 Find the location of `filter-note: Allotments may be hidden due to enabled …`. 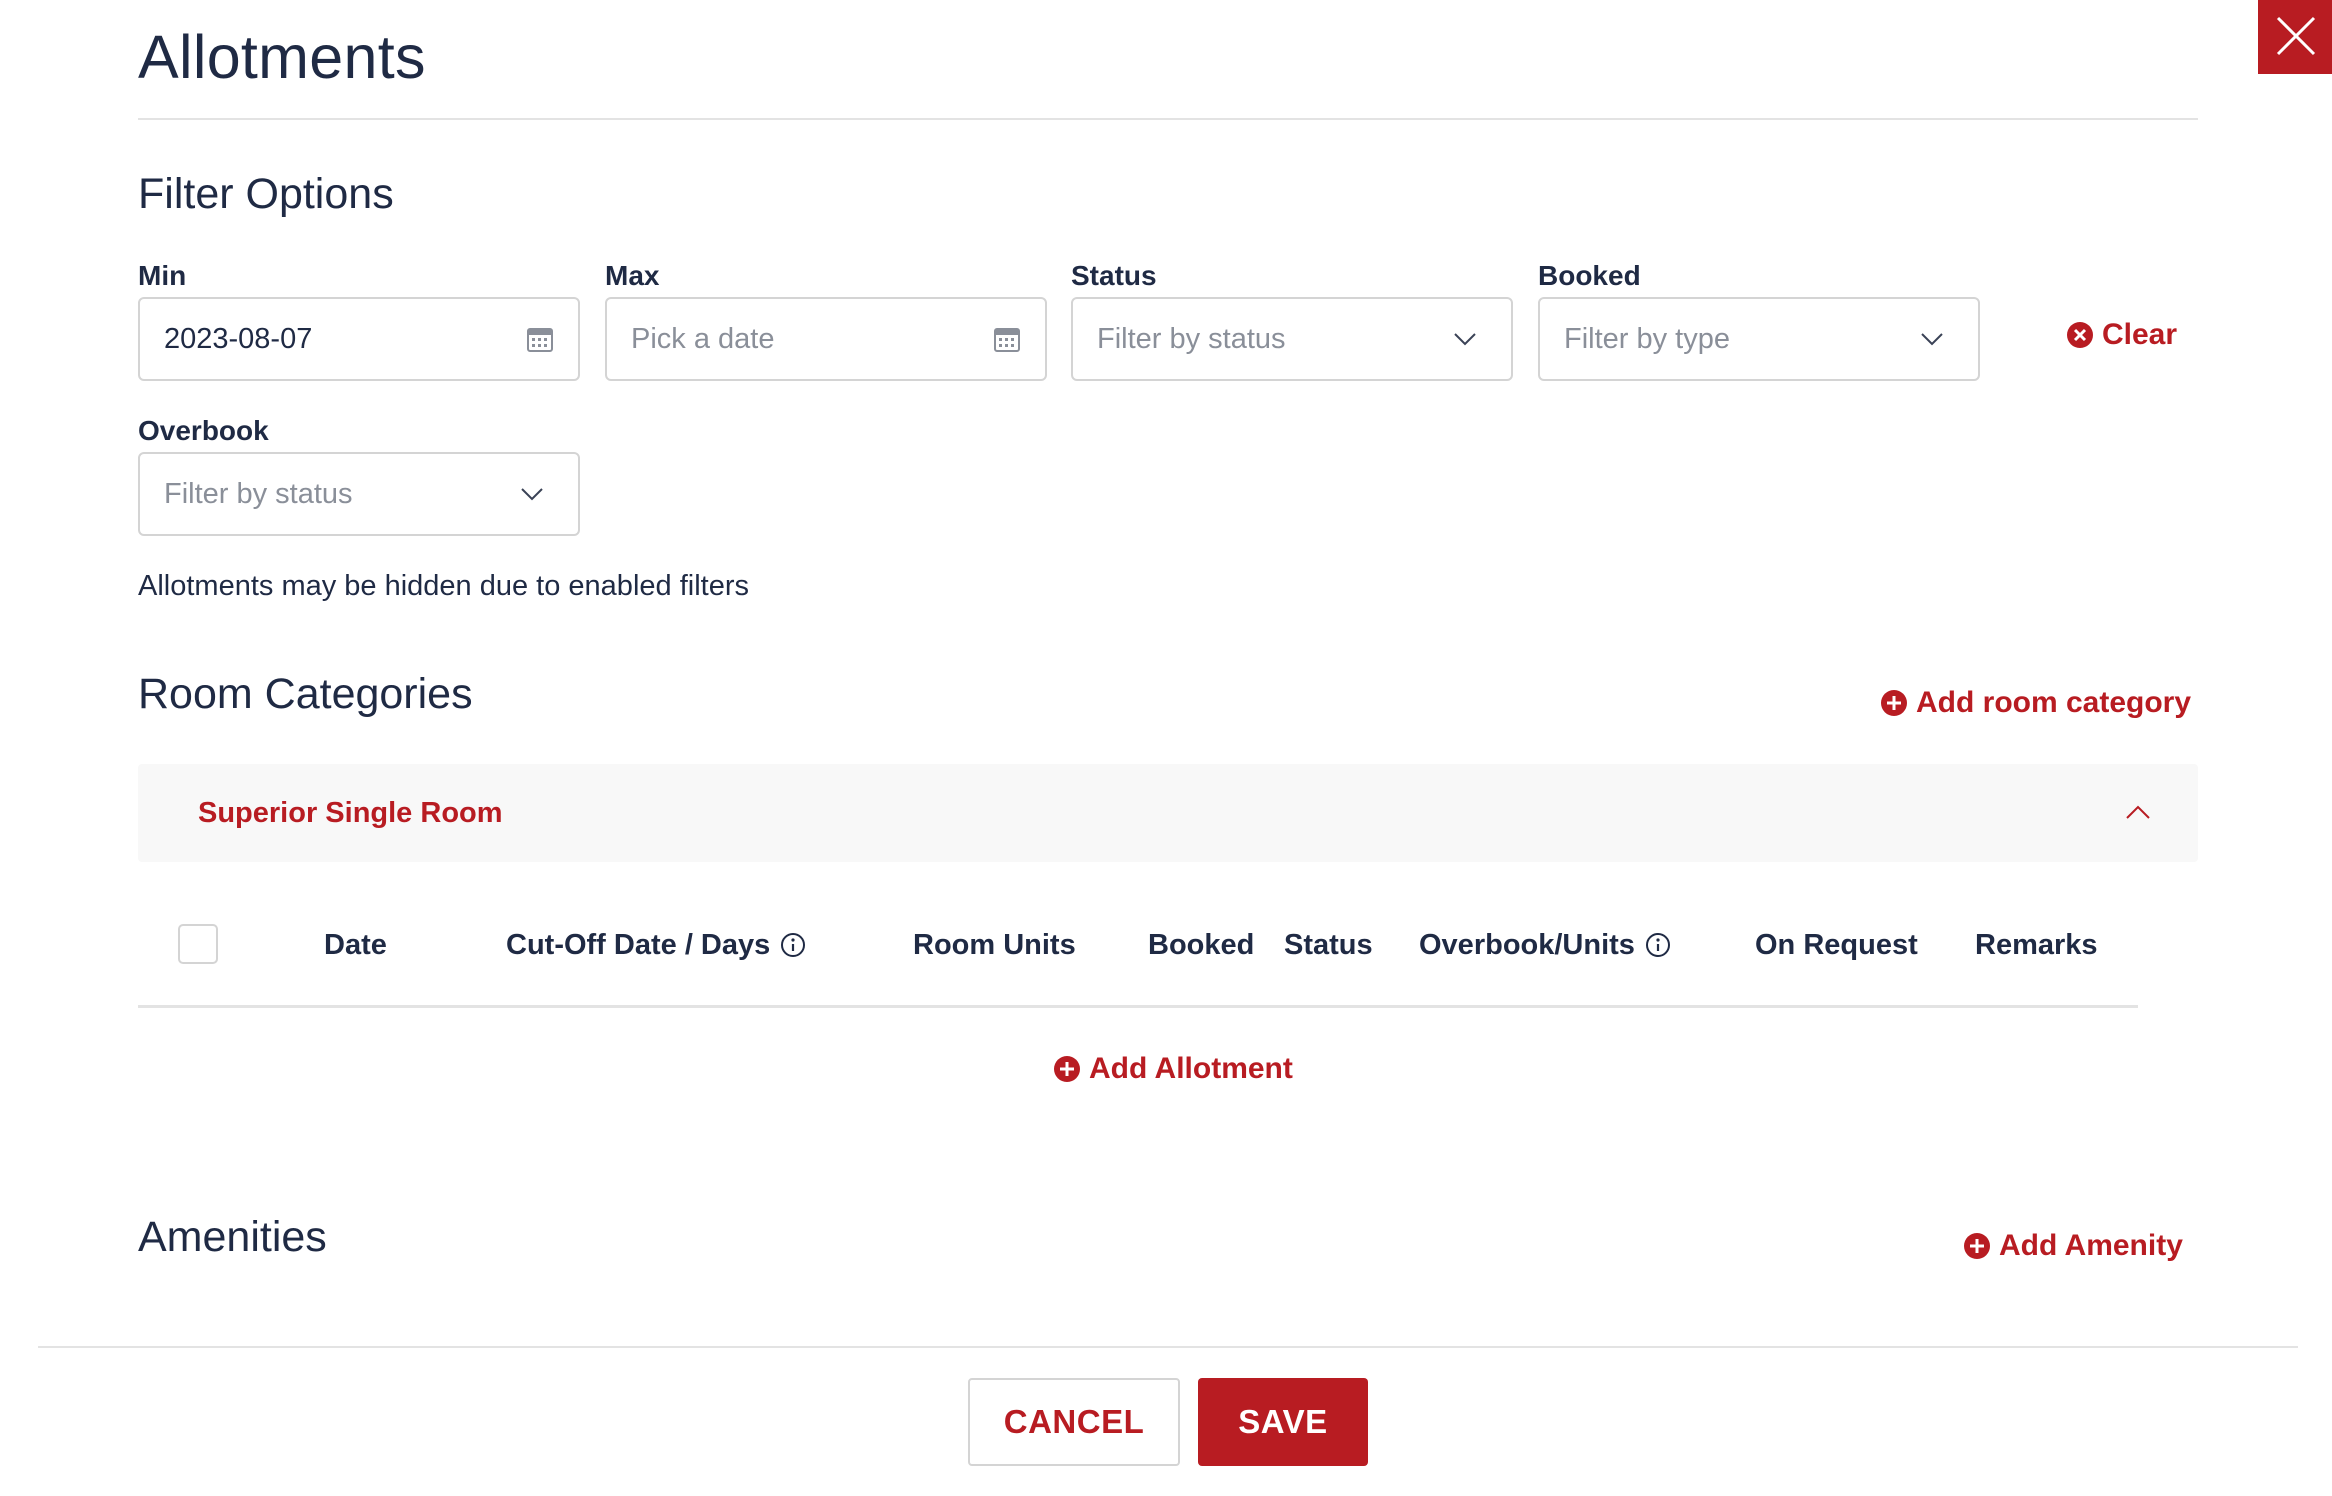

filter-note: Allotments may be hidden due to enabled … is located at coordinates (443, 586).